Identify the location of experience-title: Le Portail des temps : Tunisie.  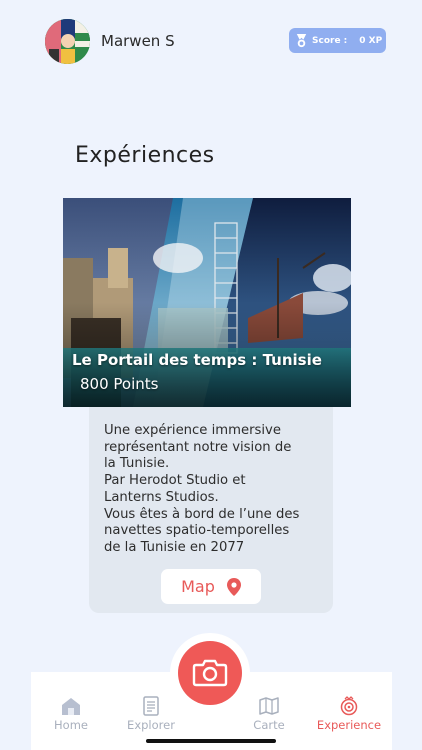
(197, 360).